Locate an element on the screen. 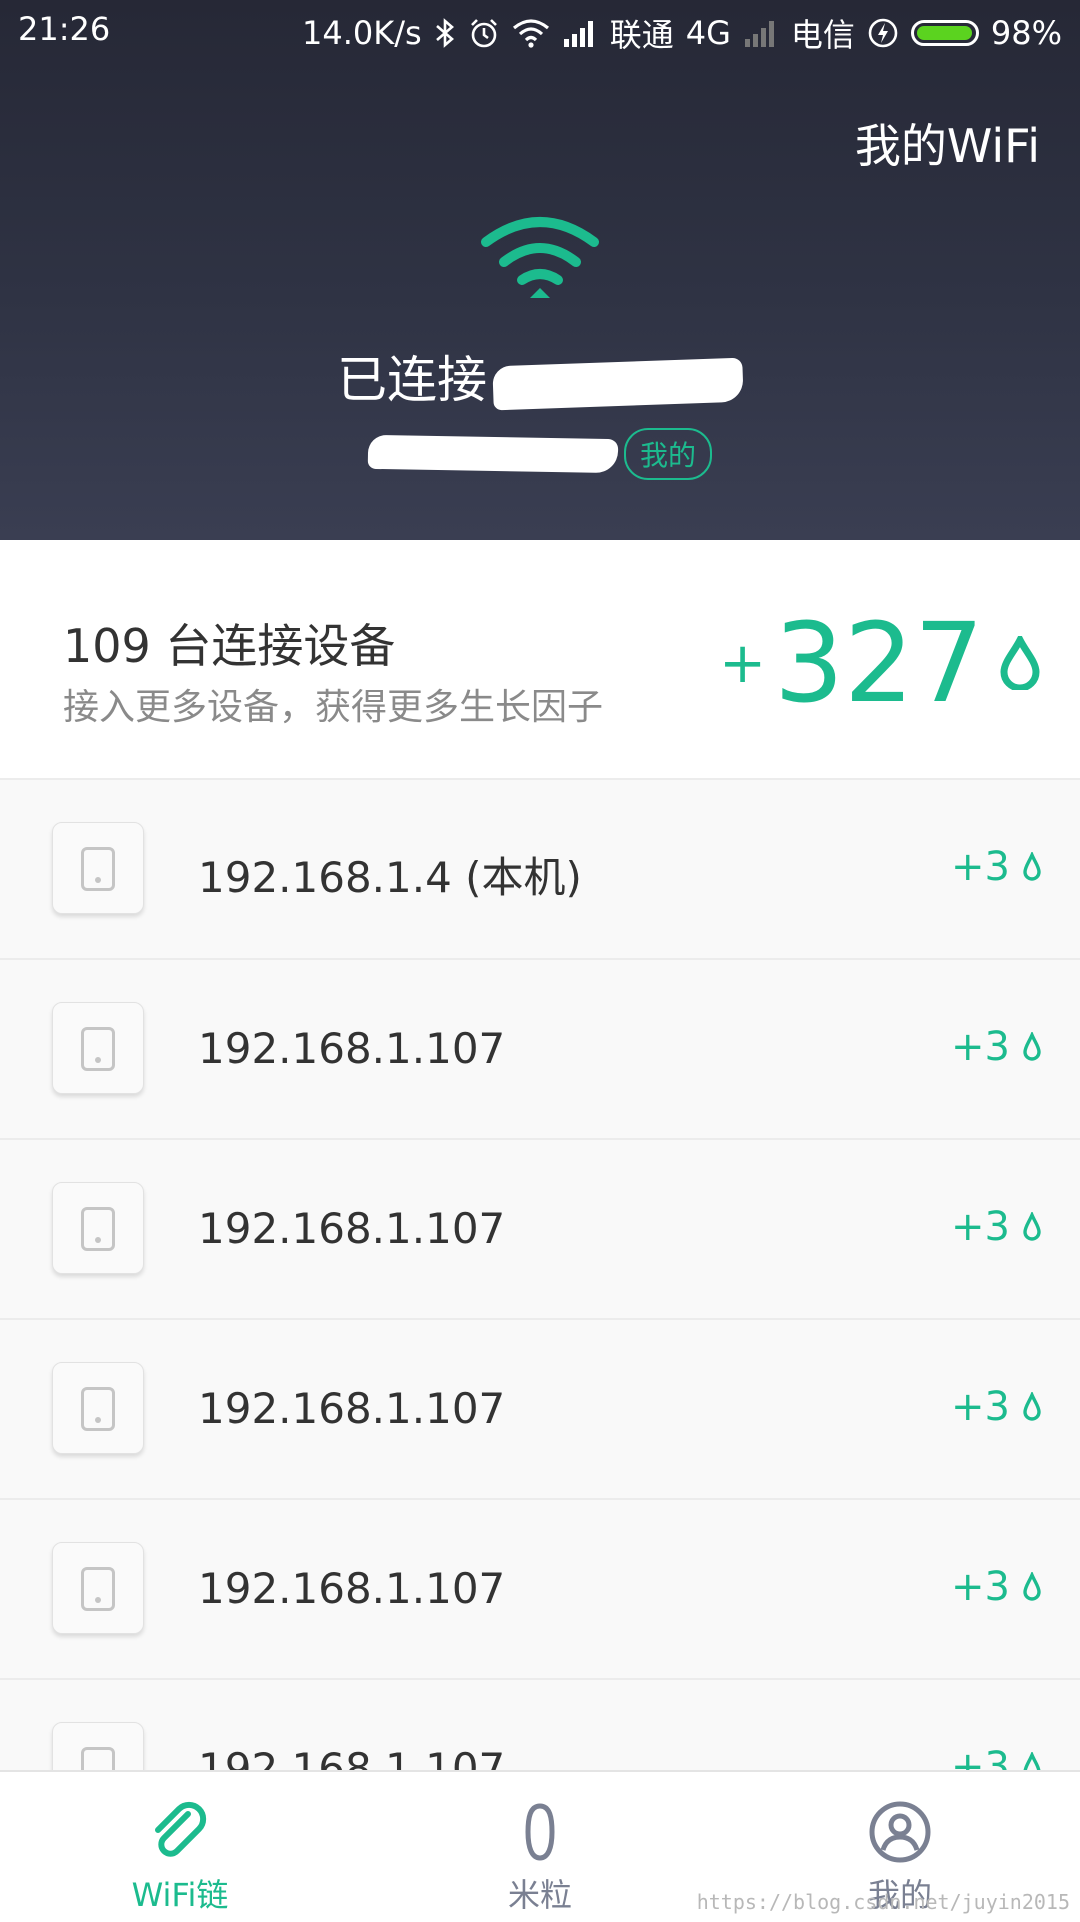 The height and width of the screenshot is (1922, 1080). connection-status: 已连接 is located at coordinates (540, 376).